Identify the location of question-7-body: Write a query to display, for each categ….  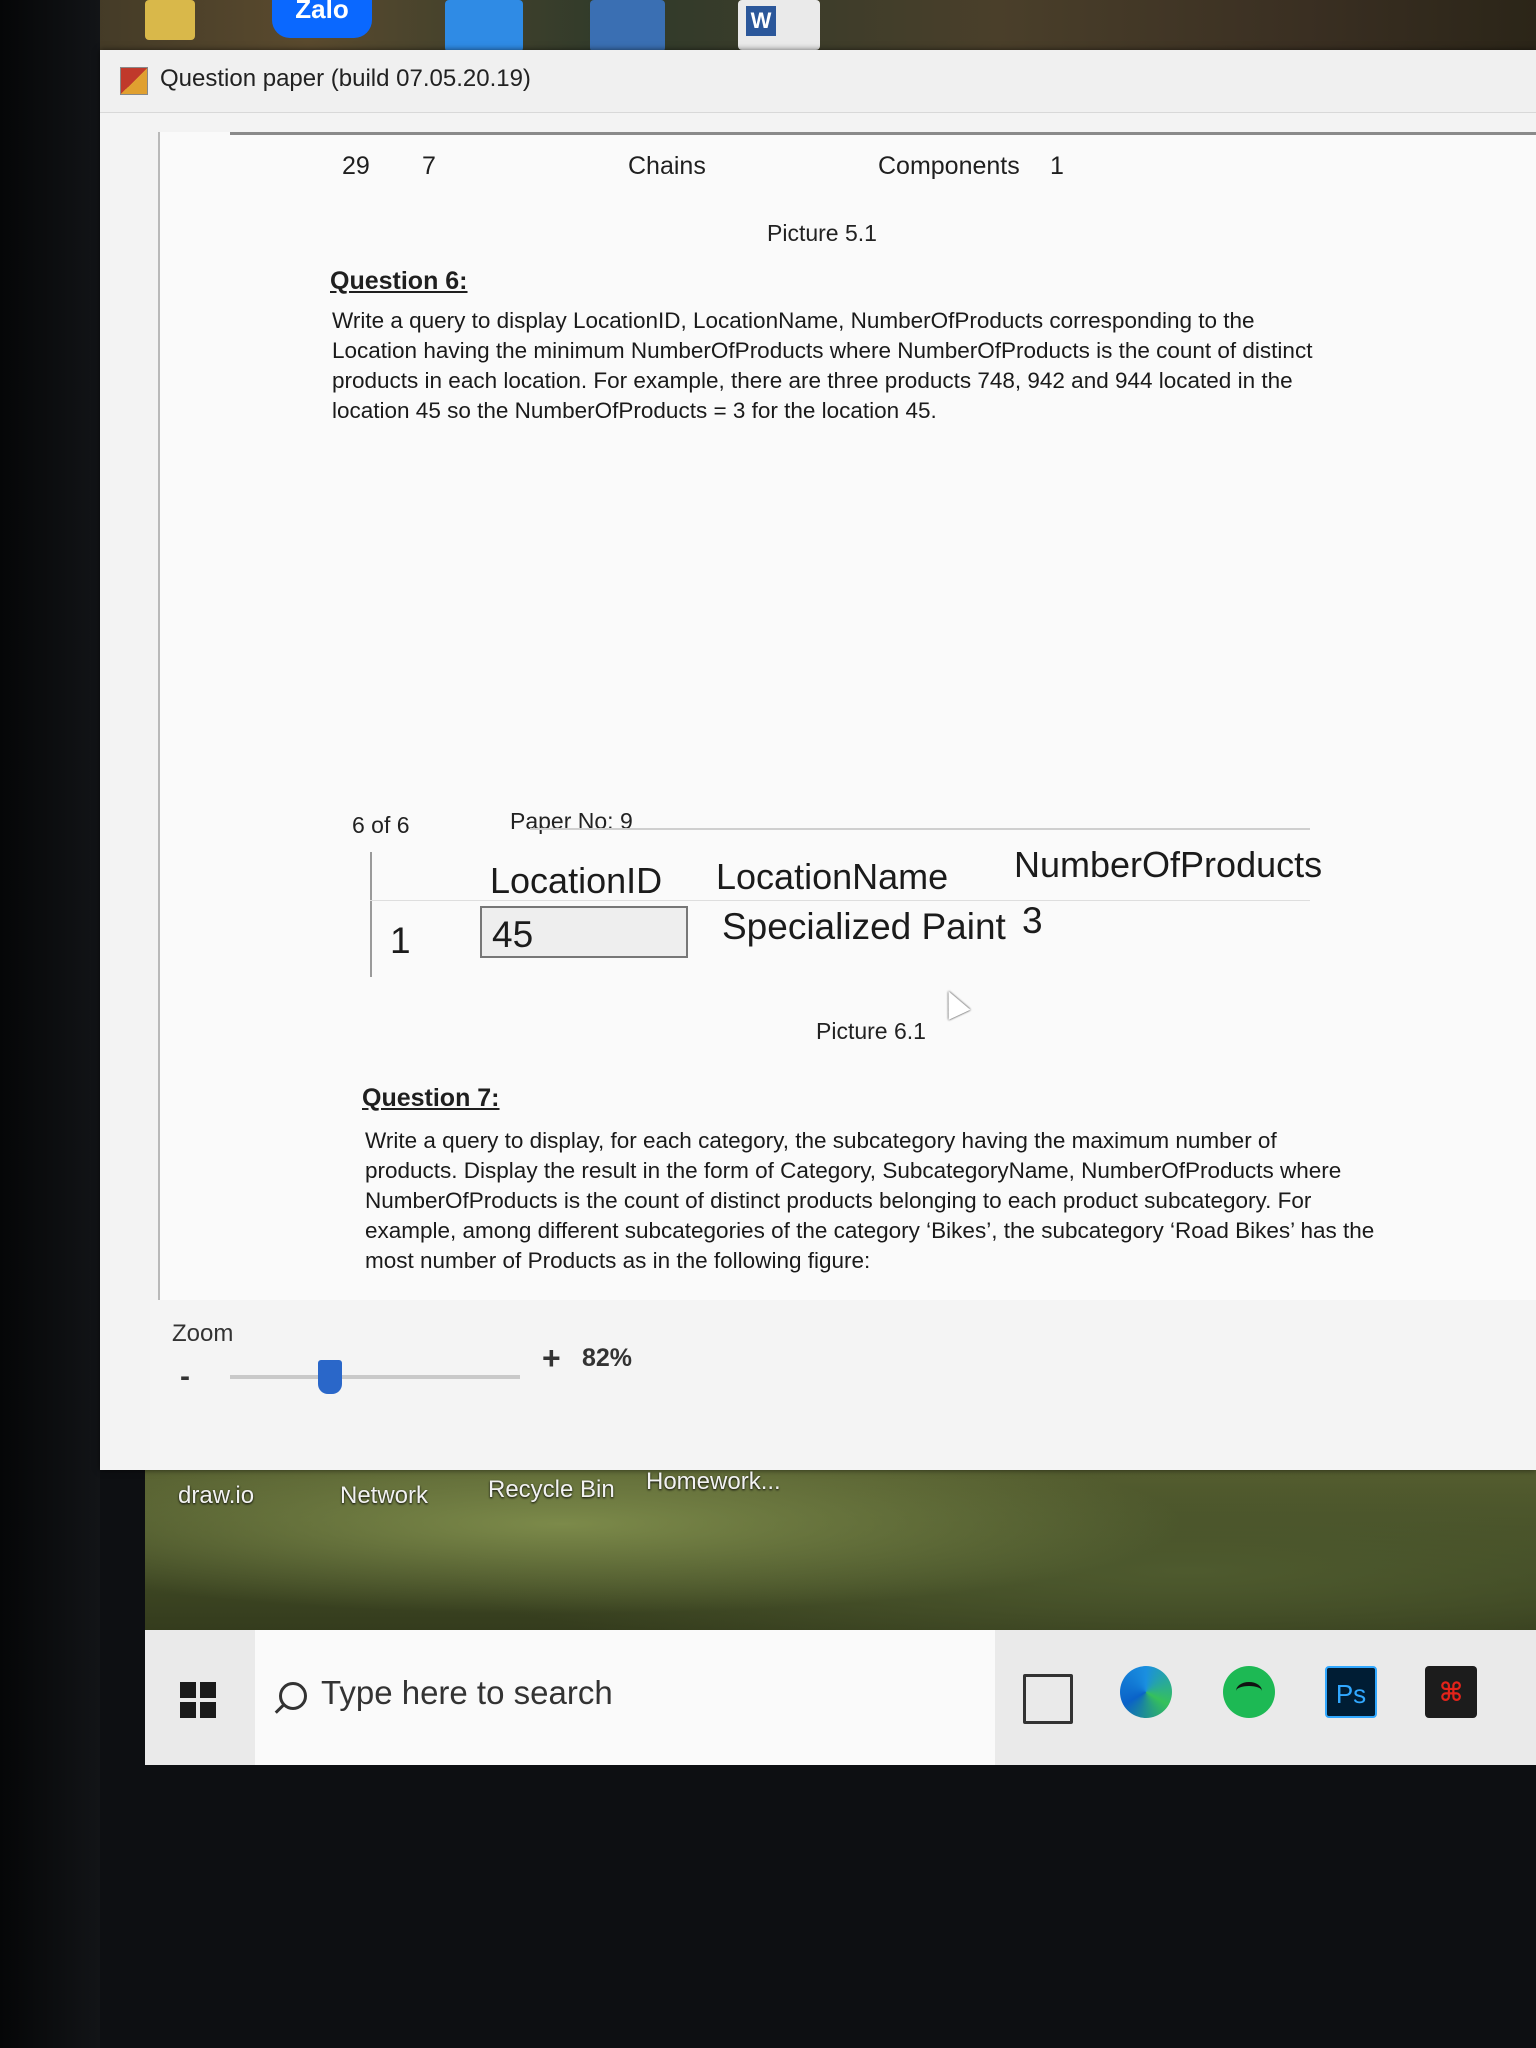
(870, 1200).